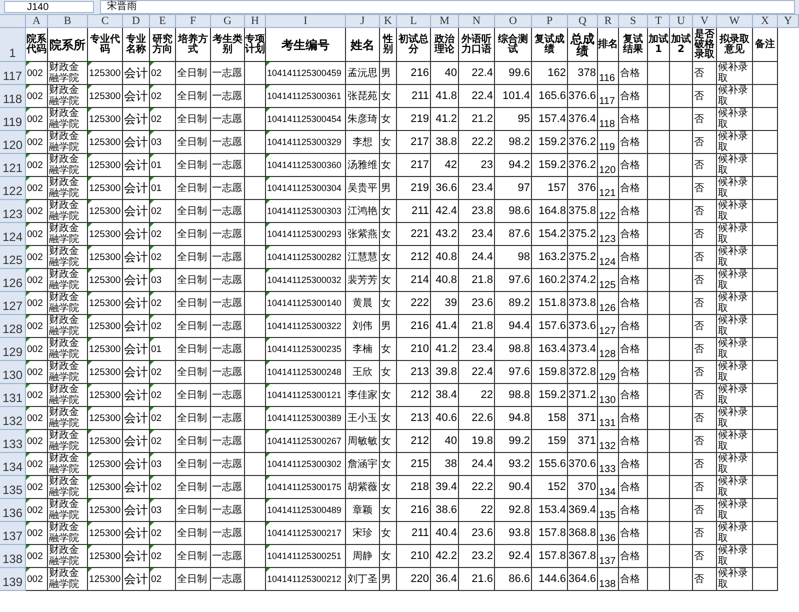 Image resolution: width=799 pixels, height=612 pixels. I want to click on column-header: I, so click(306, 21).